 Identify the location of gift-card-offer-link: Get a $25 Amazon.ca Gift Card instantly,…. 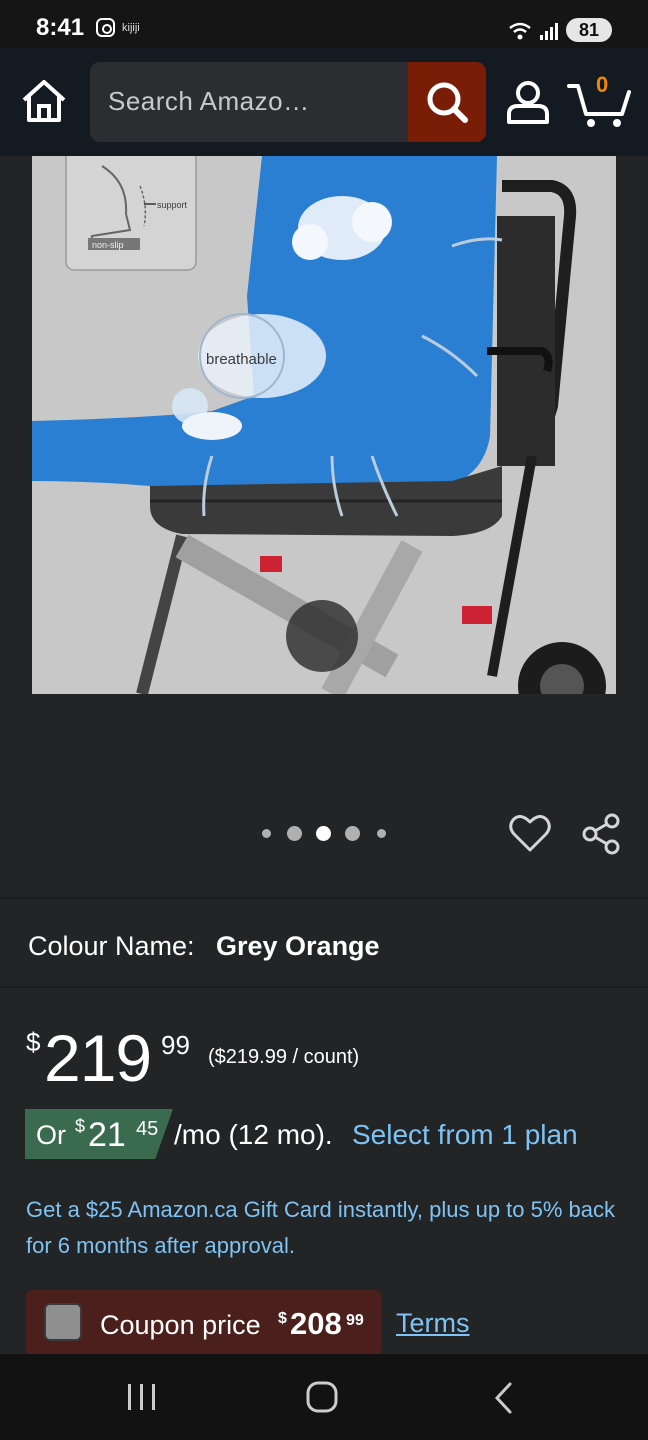
(326, 1228).